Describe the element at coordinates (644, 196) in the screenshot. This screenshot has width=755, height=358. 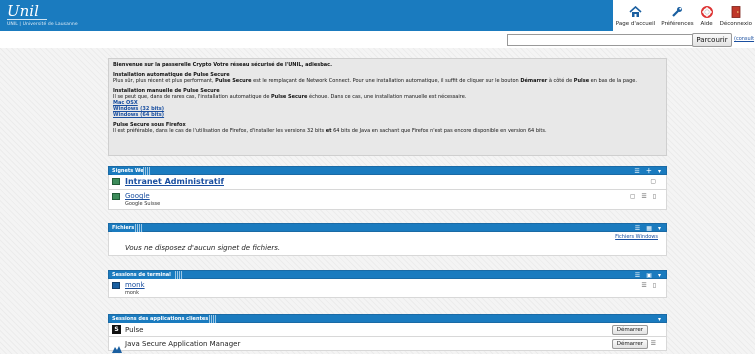
I see `bookmark-actions: ▢ ☰ ▯` at that location.